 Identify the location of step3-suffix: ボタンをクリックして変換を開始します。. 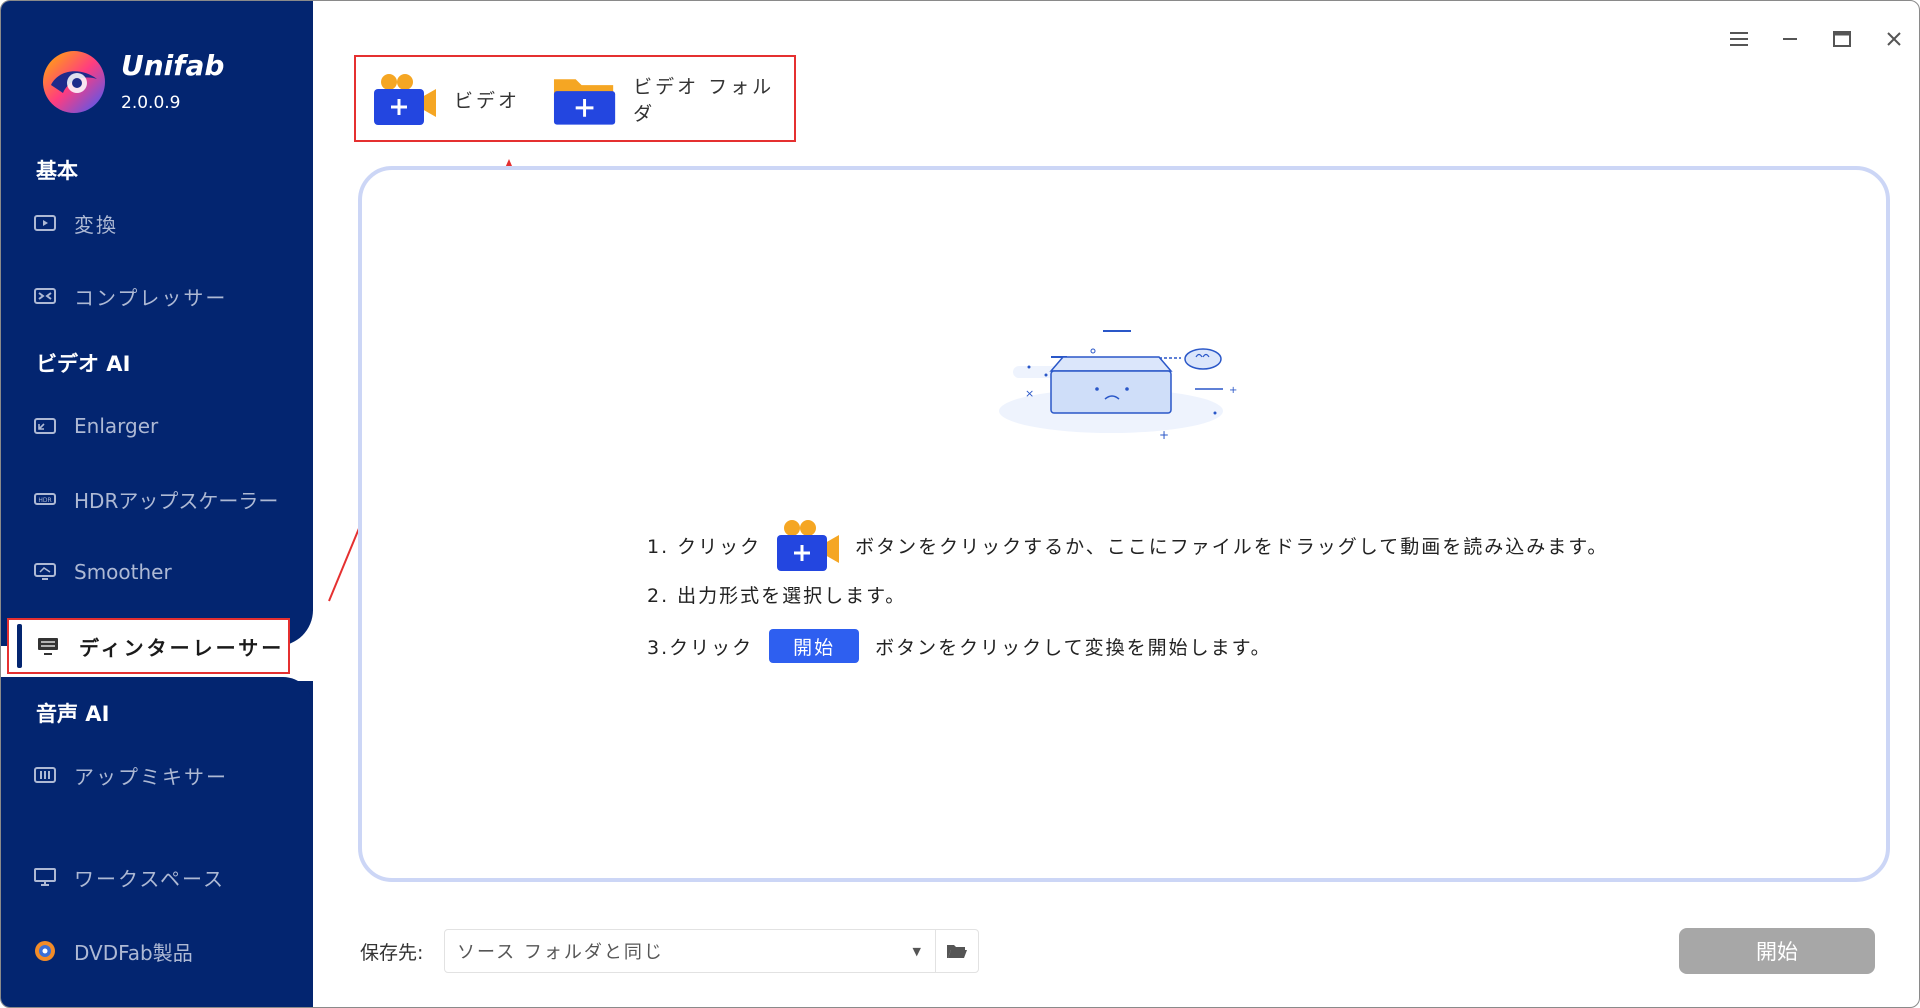
(1073, 647).